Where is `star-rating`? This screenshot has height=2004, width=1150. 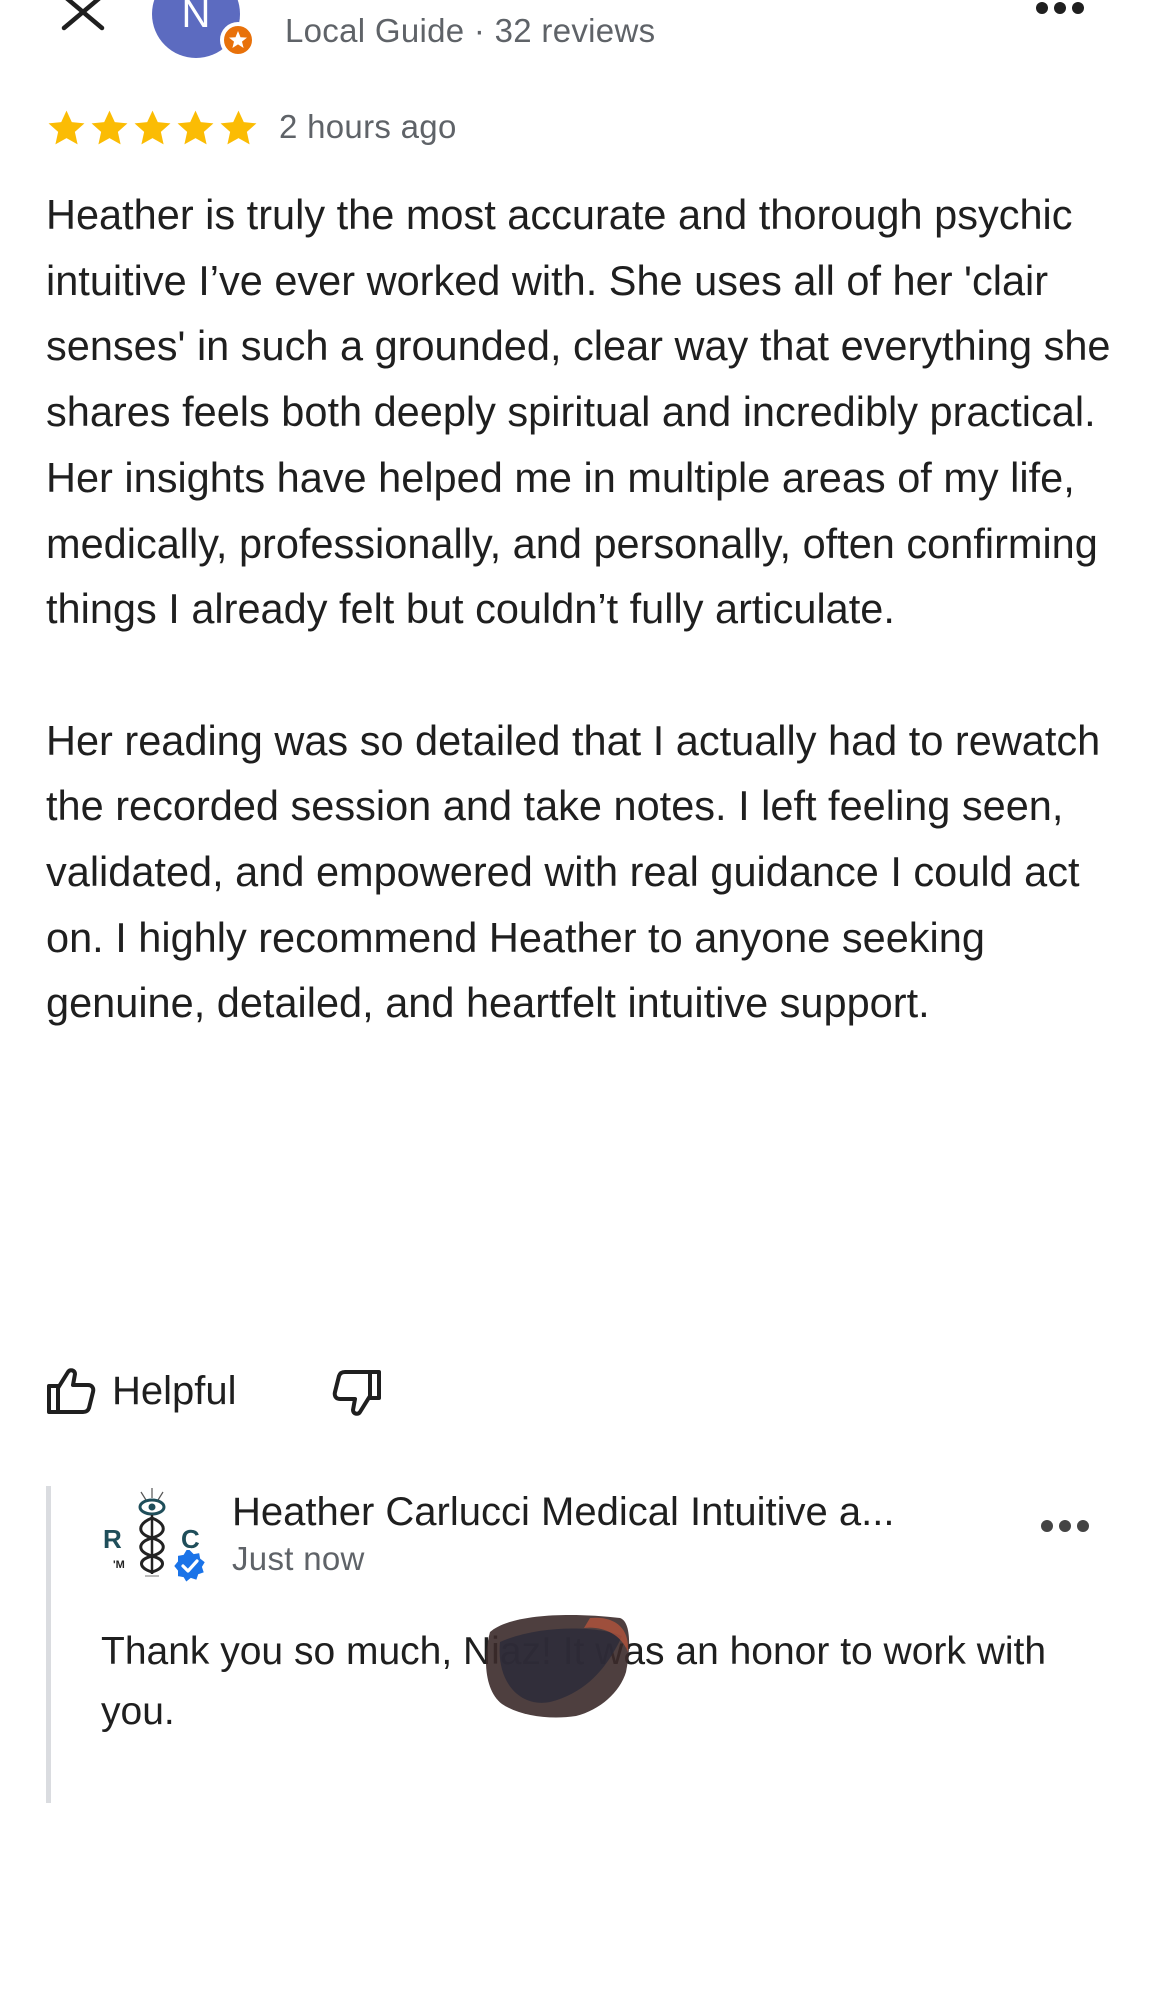 star-rating is located at coordinates (152, 130).